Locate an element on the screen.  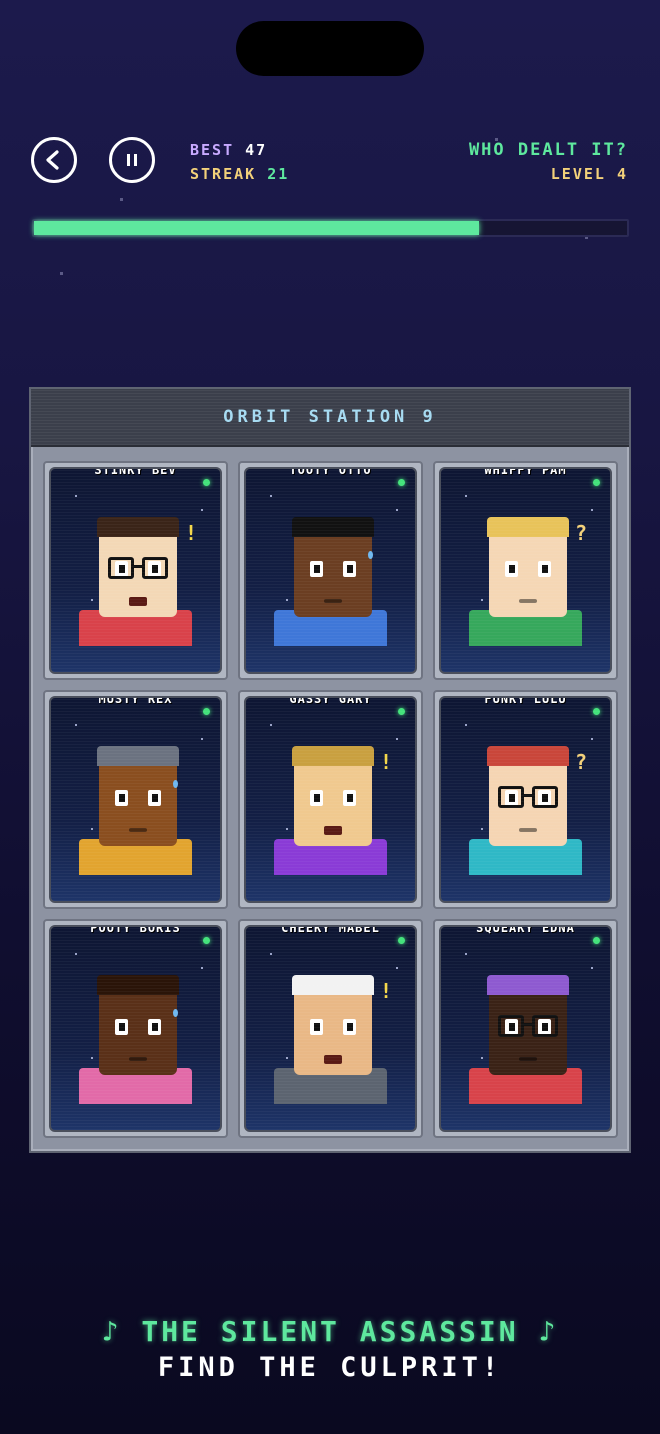
best-stat: BEST 47 is located at coordinates (239, 150).